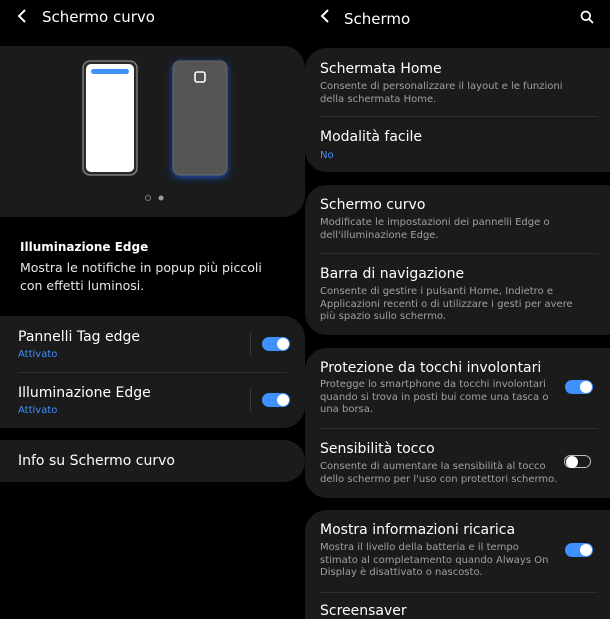 This screenshot has width=610, height=619. What do you see at coordinates (276, 344) in the screenshot?
I see `pannelli-tag-edge-toggle` at bounding box center [276, 344].